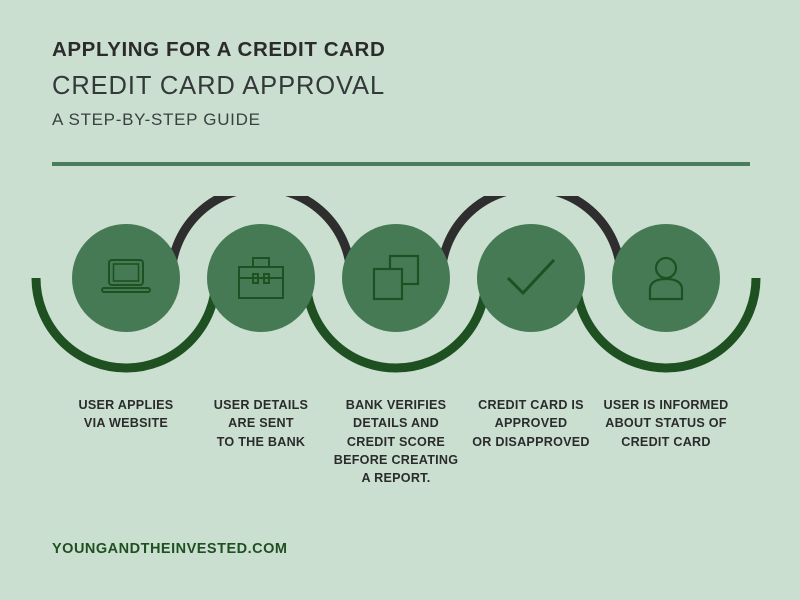 The width and height of the screenshot is (800, 600). I want to click on caption-line: OR DISAPPROVED, so click(531, 441).